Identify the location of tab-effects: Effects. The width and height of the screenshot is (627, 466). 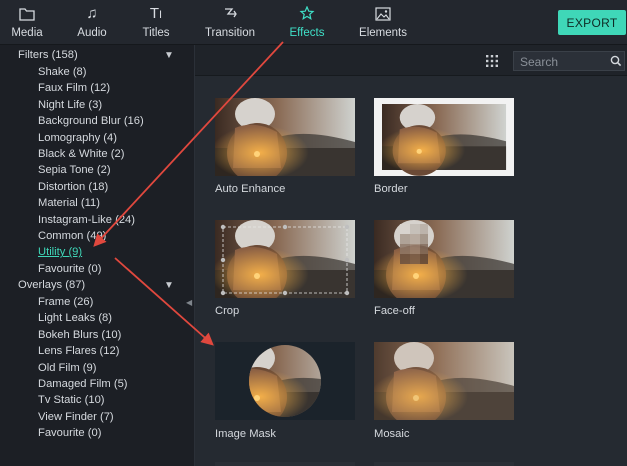
(307, 23).